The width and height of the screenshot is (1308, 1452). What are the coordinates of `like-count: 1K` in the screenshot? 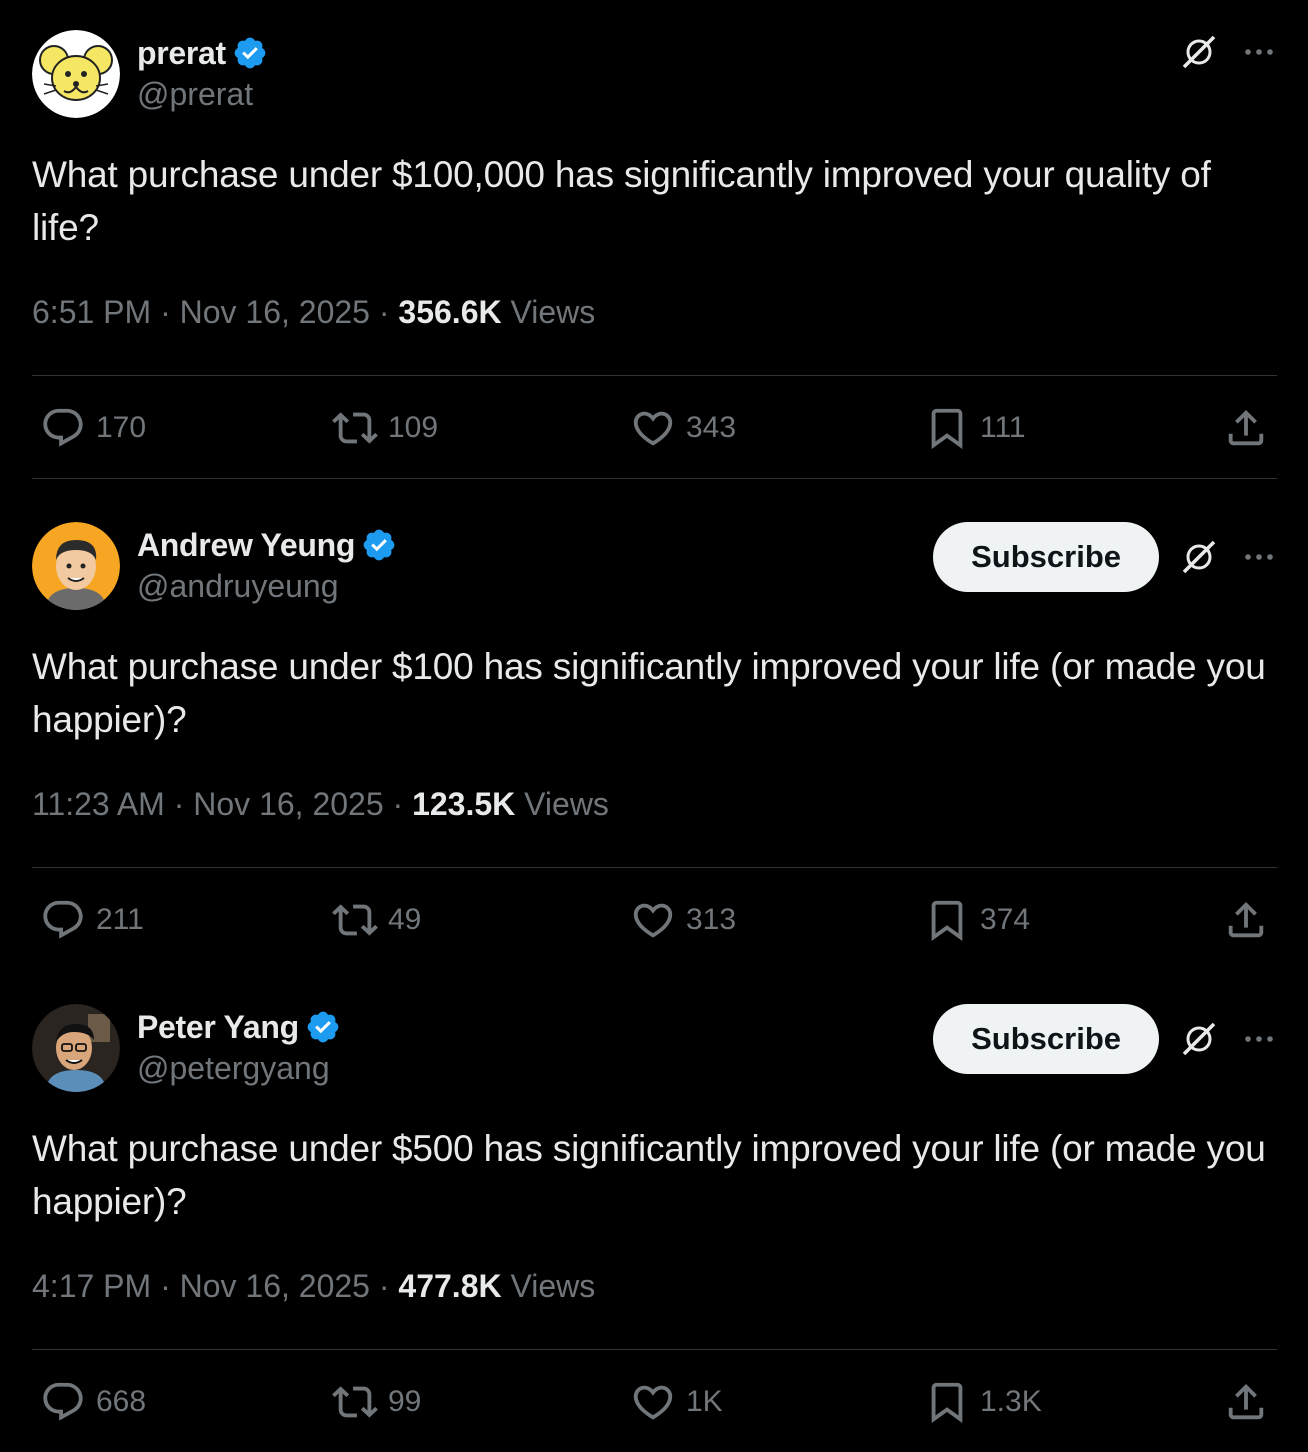 It's located at (704, 1401).